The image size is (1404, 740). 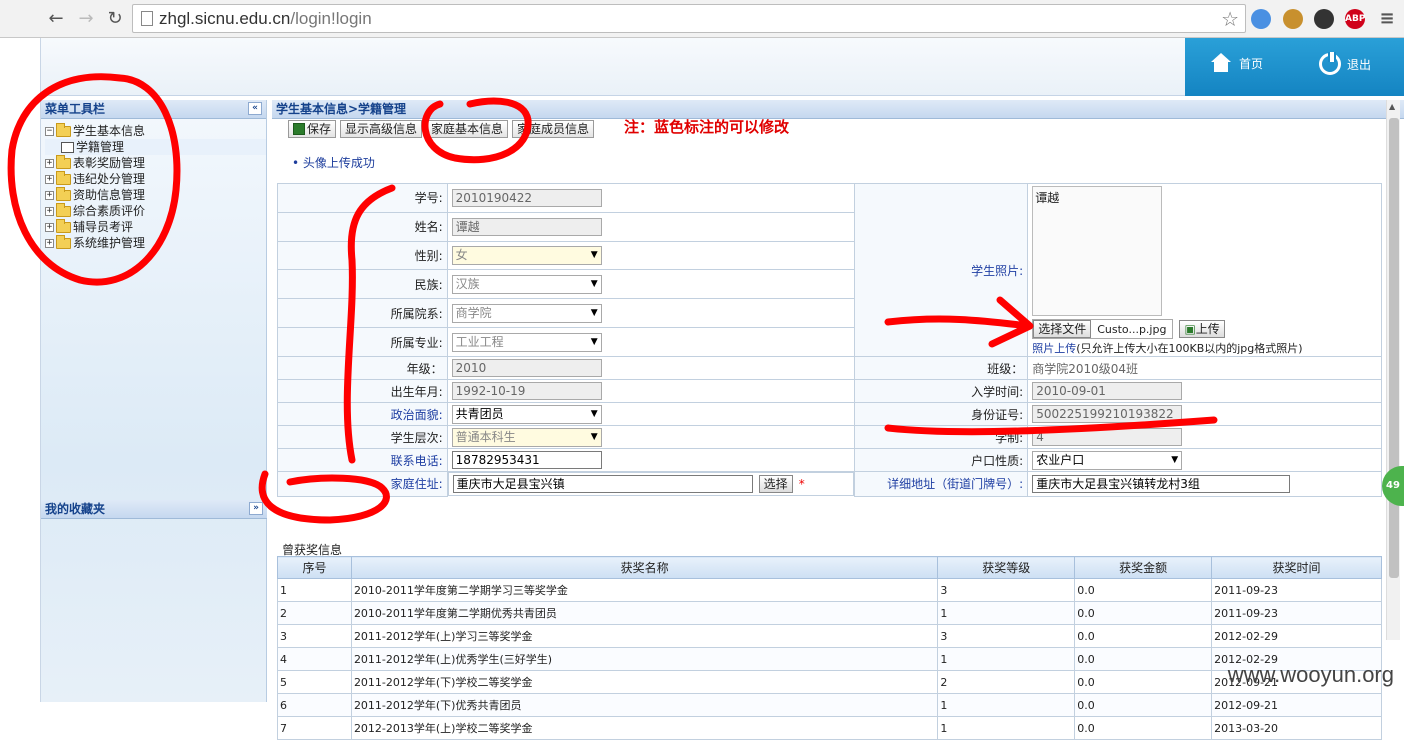 I want to click on forward-arrow-icon: →, so click(x=86, y=19).